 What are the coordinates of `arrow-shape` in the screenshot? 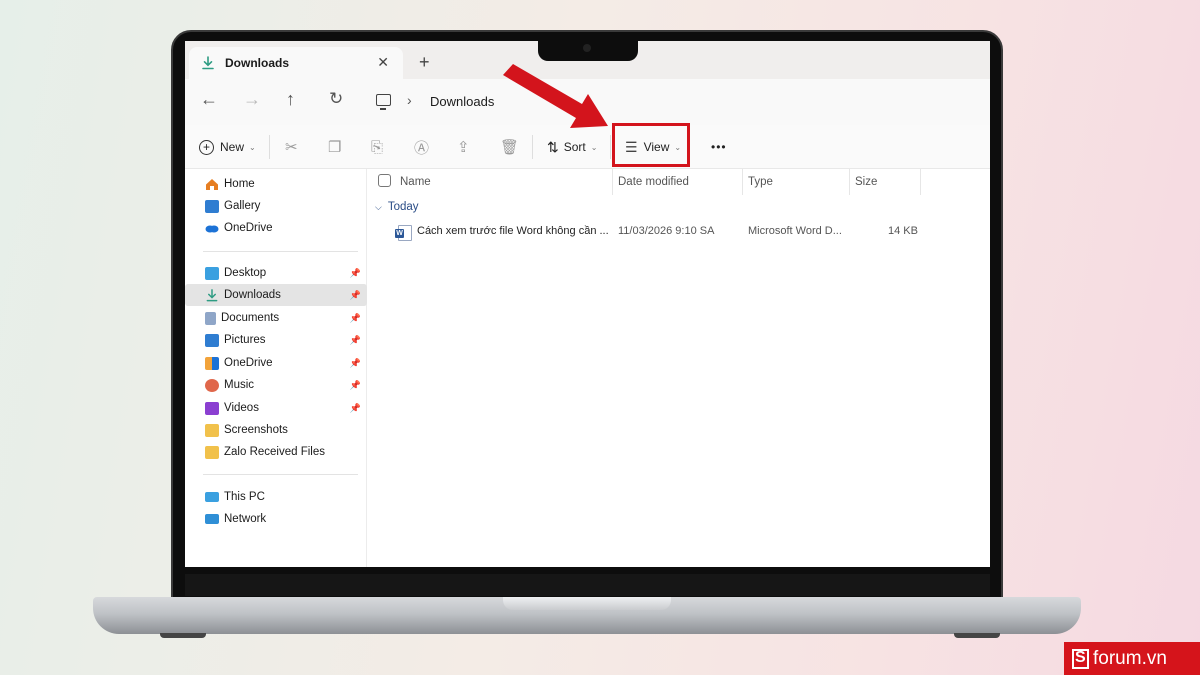 It's located at (555, 96).